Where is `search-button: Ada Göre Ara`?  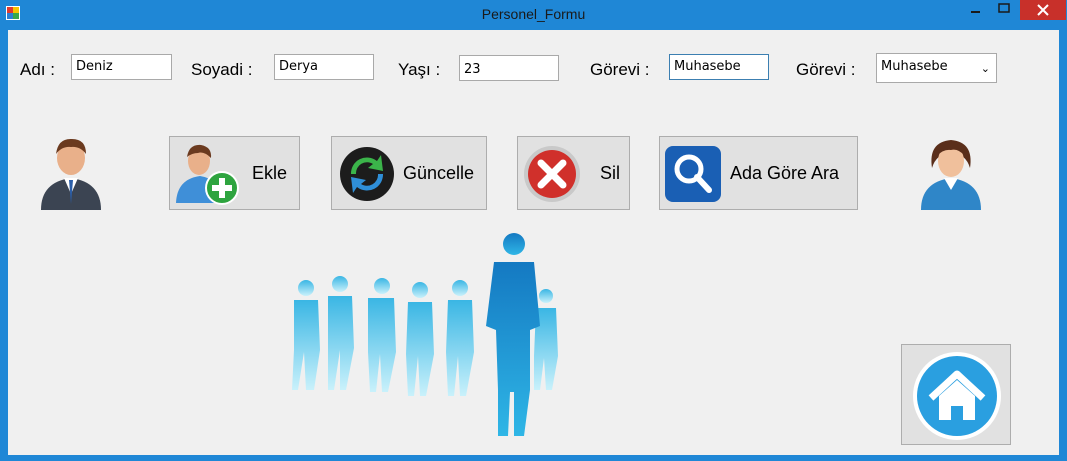
search-button: Ada Göre Ara is located at coordinates (758, 173).